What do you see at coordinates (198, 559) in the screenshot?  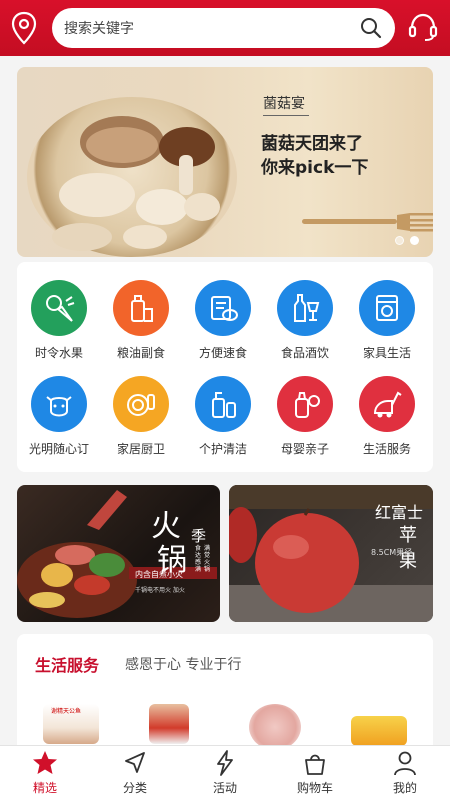 I see `hotpot-vertical-1: 食达感满` at bounding box center [198, 559].